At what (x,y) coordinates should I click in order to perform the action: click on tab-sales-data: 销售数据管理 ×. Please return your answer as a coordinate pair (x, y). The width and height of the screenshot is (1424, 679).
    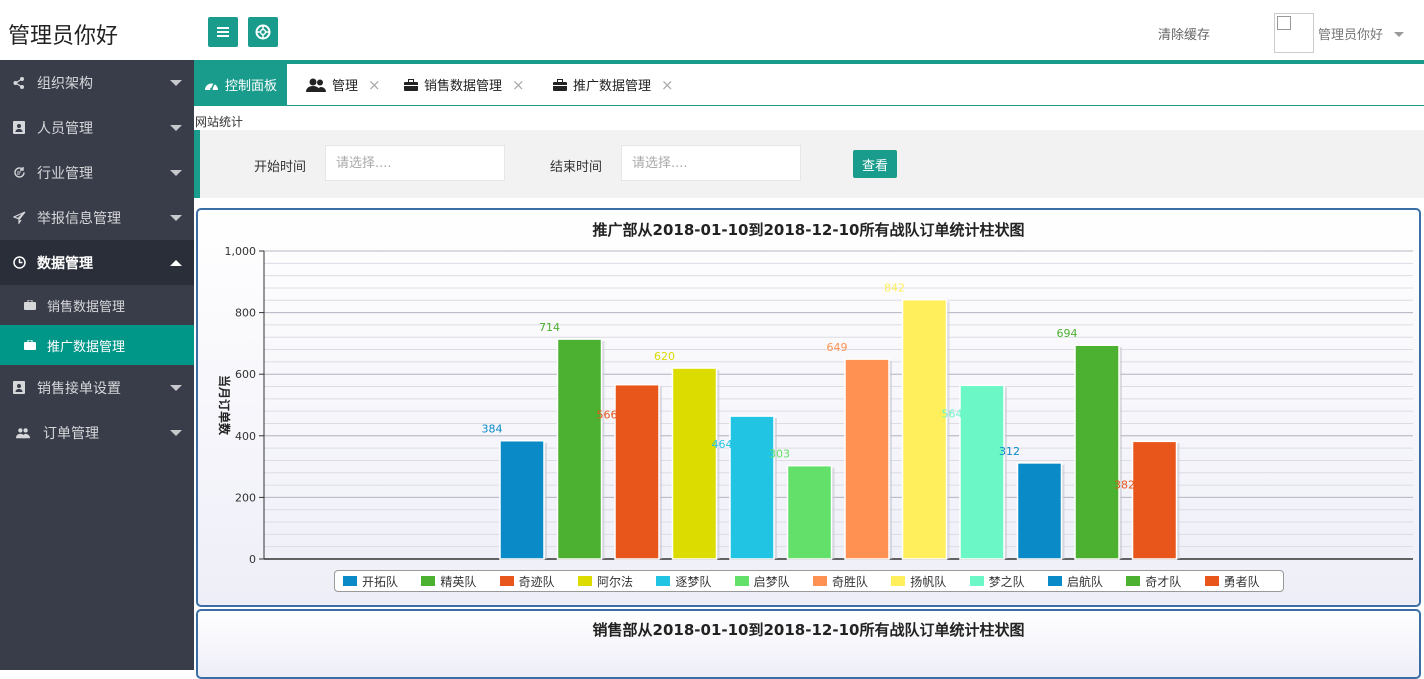
    Looking at the image, I should click on (464, 84).